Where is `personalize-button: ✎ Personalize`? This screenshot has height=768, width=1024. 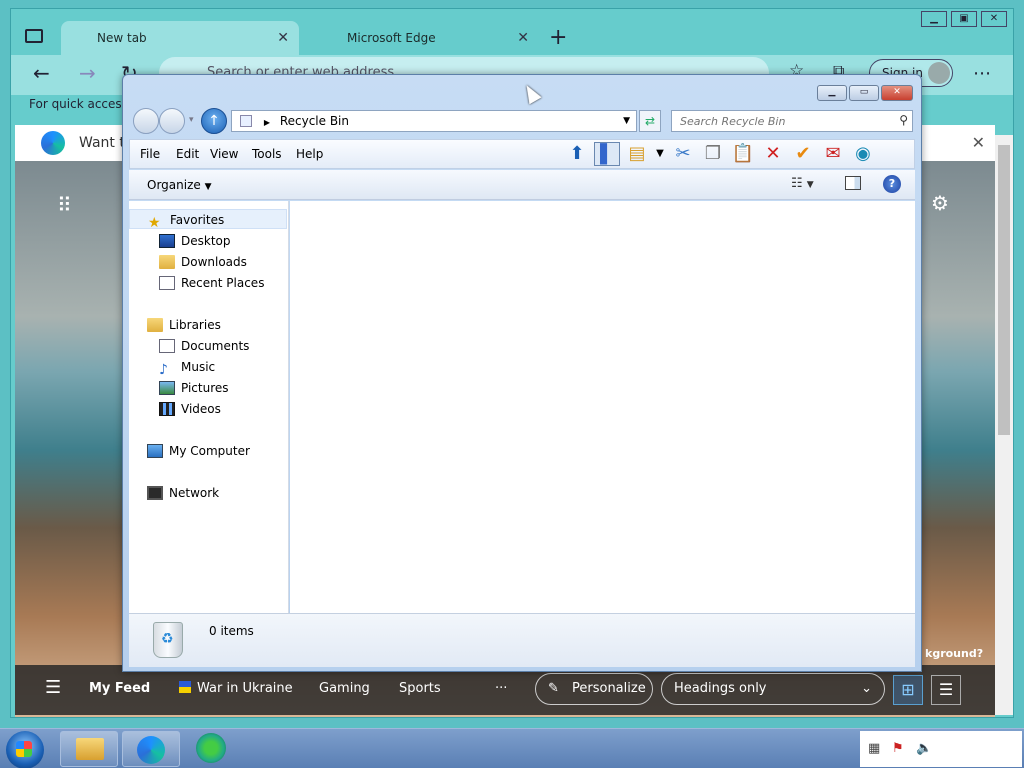 personalize-button: ✎ Personalize is located at coordinates (594, 689).